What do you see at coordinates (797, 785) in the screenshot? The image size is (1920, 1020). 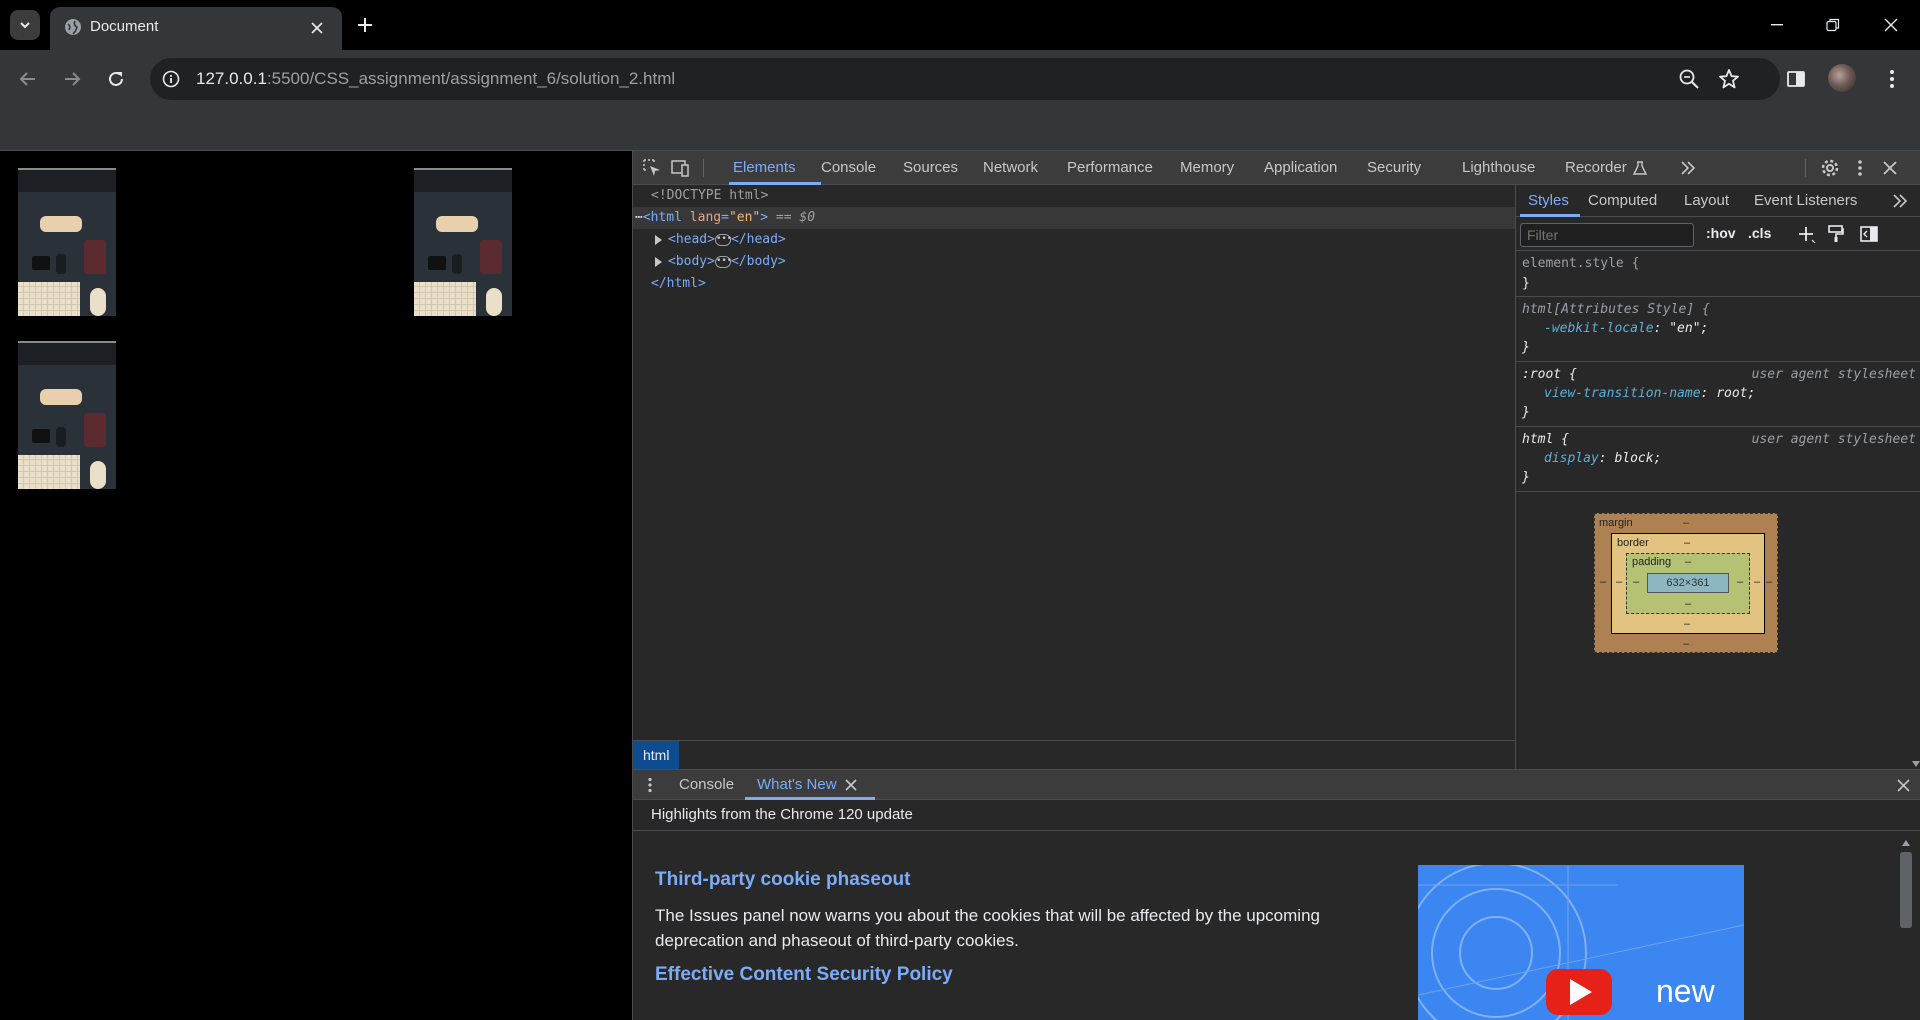 I see `drawer-tab-whats-new: What's New` at bounding box center [797, 785].